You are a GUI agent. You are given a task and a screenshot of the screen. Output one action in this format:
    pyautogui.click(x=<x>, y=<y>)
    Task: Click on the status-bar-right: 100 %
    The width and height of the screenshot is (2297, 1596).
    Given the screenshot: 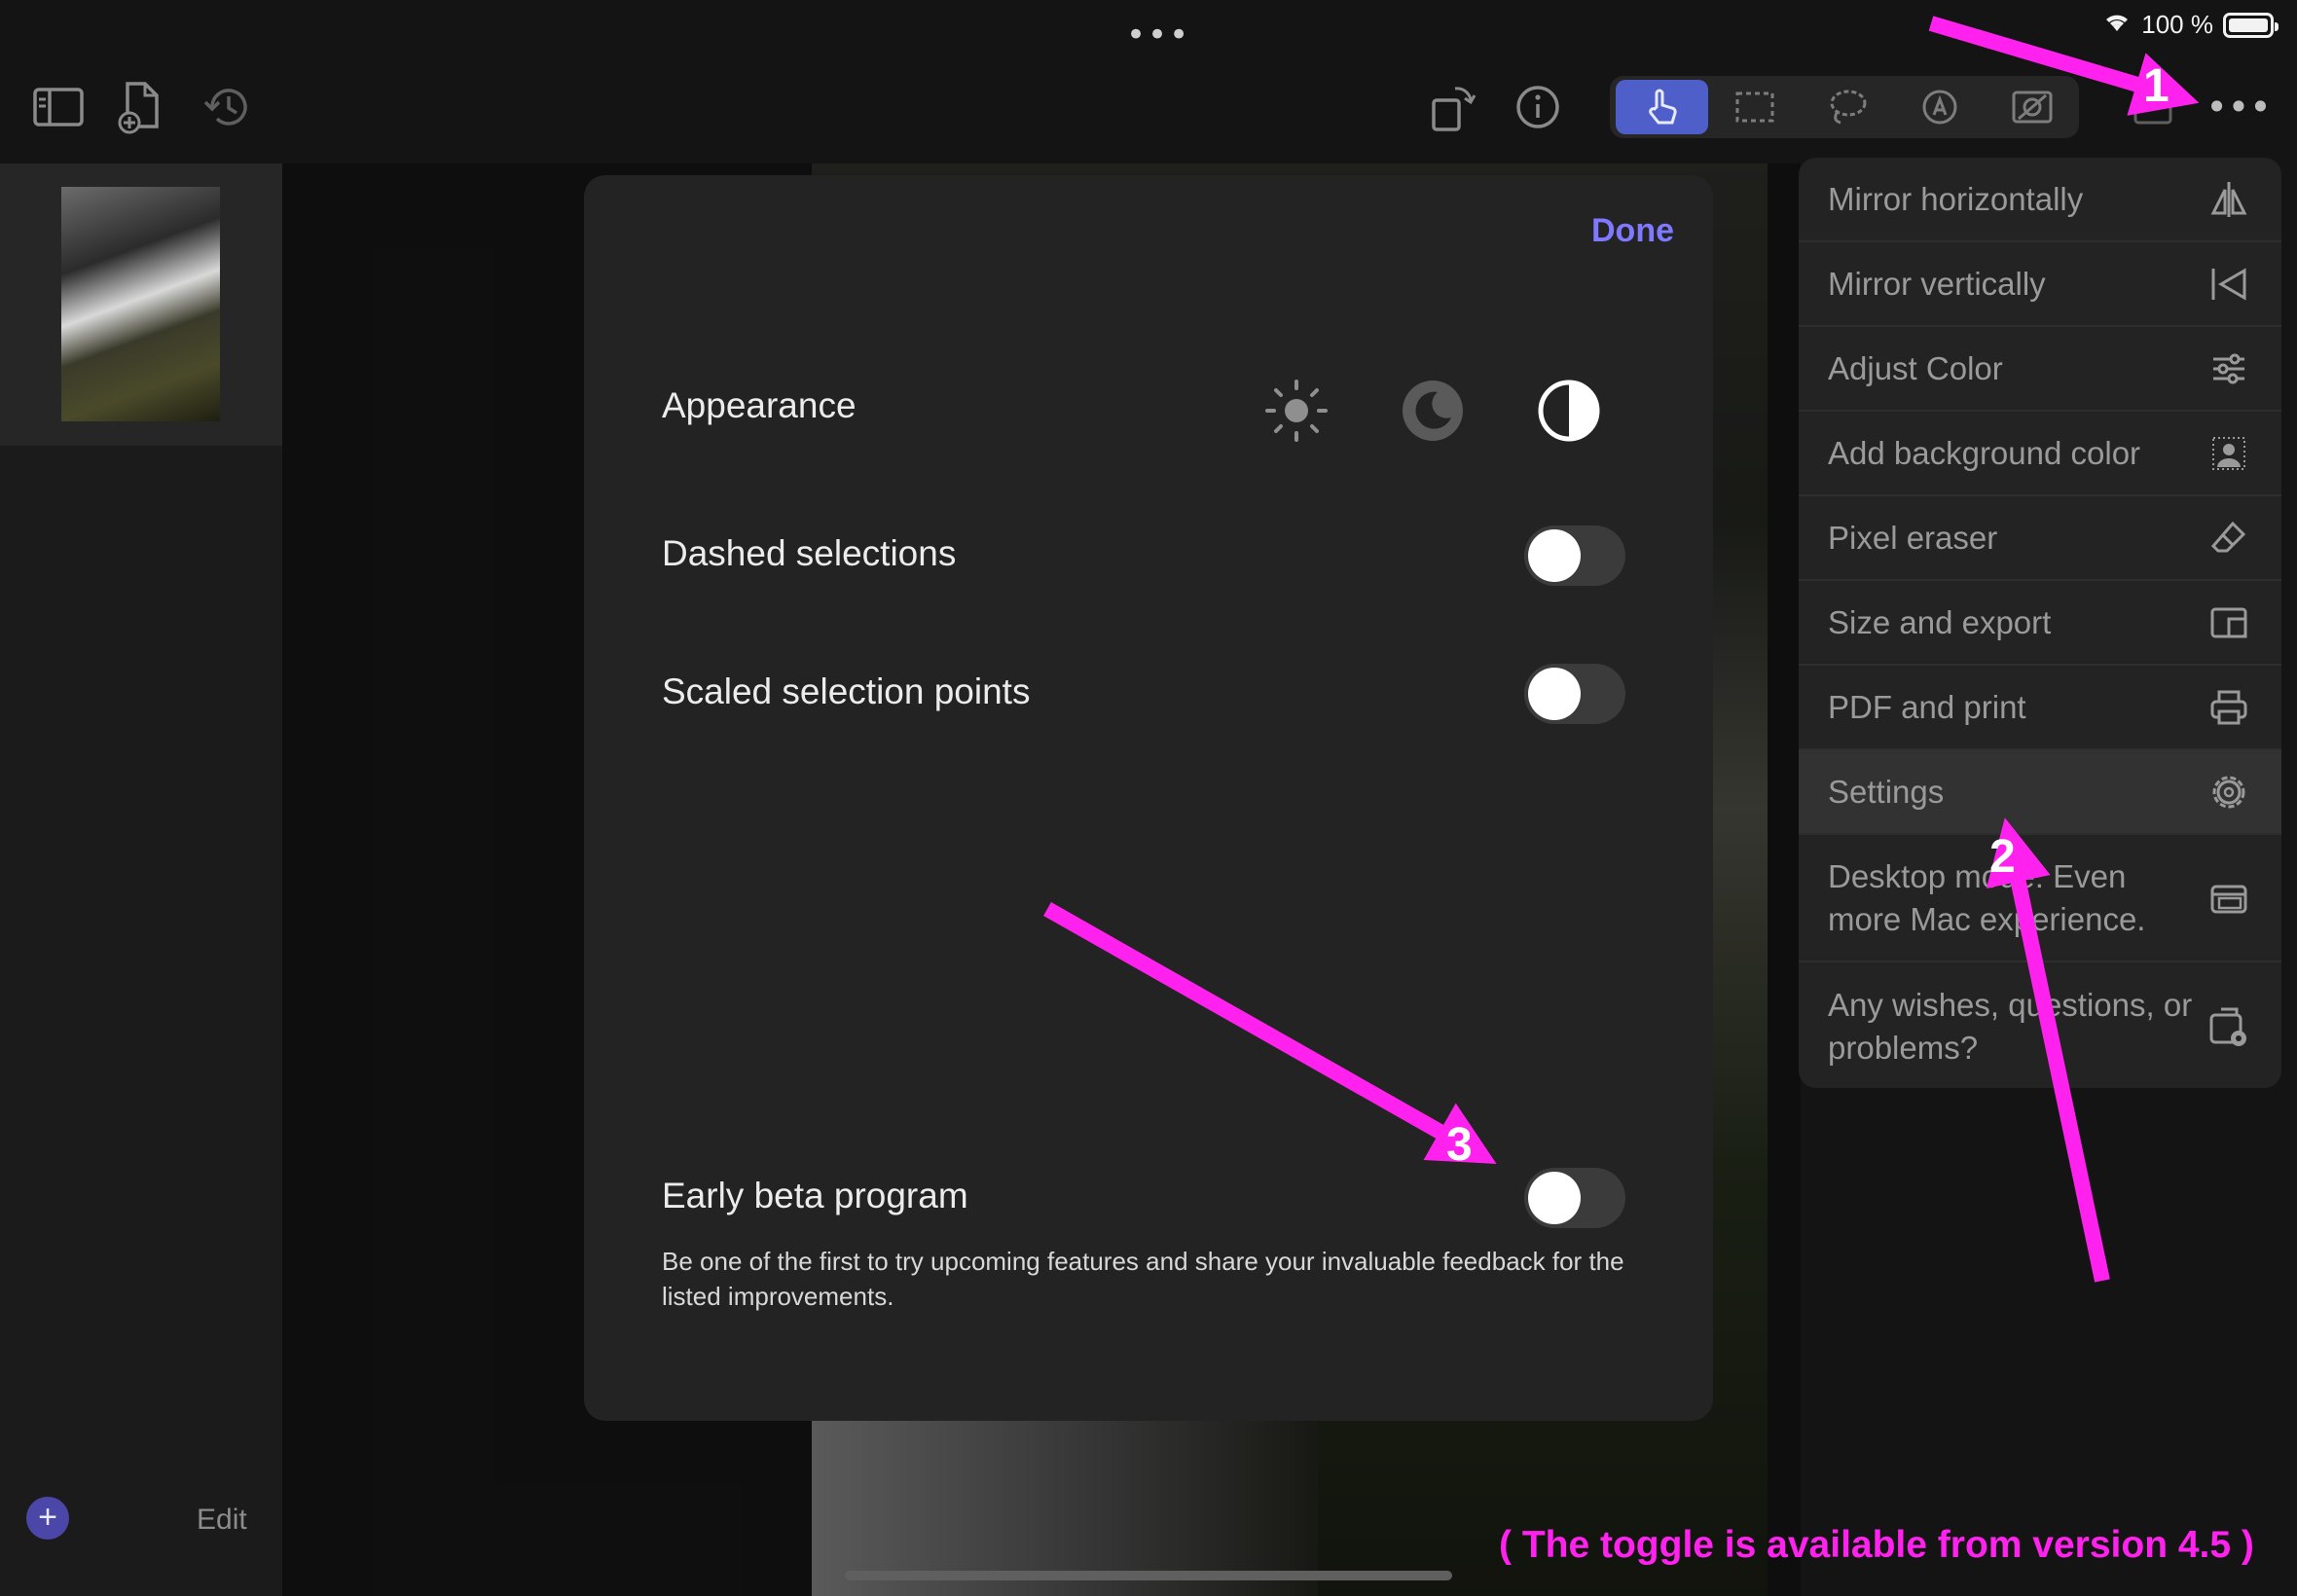 What is the action you would take?
    pyautogui.click(x=2191, y=25)
    